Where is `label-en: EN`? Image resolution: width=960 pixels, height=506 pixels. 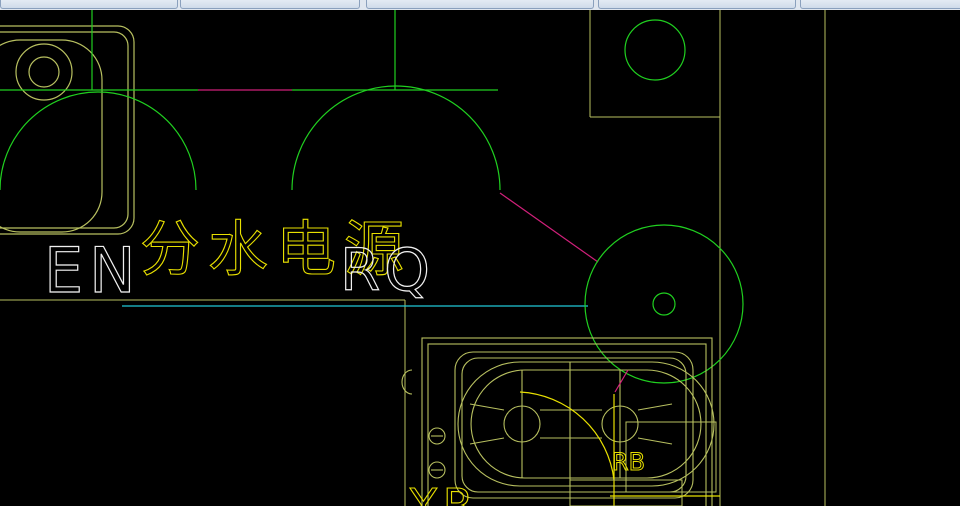
label-en: EN is located at coordinates (93, 270).